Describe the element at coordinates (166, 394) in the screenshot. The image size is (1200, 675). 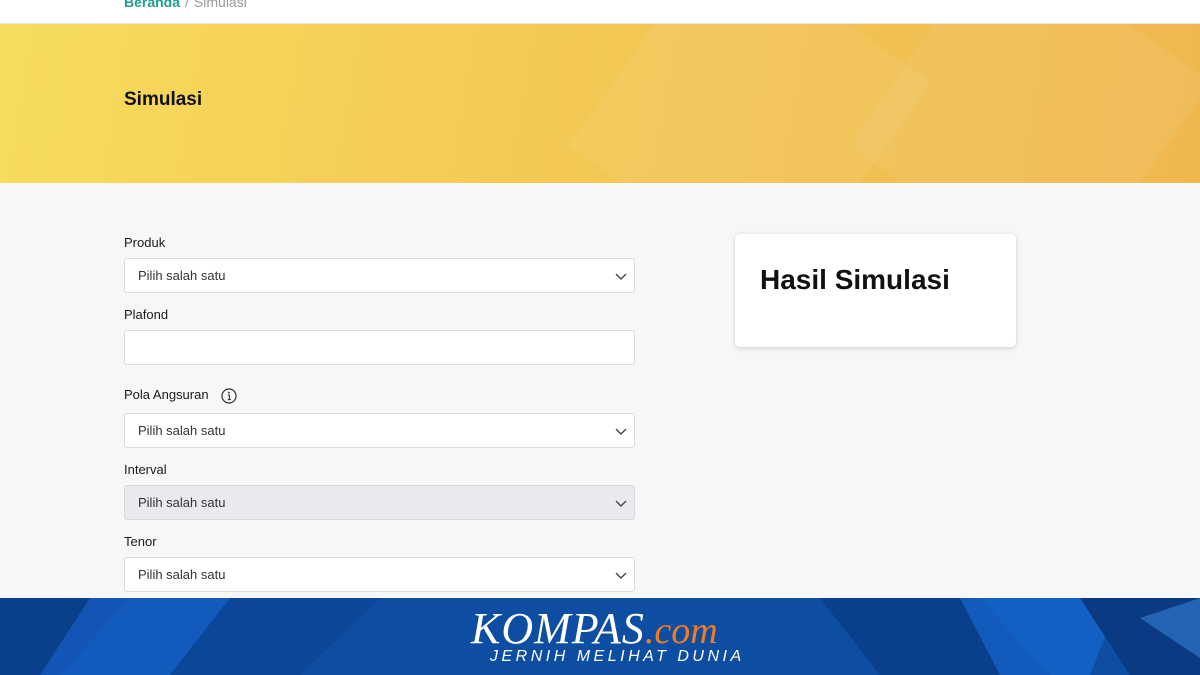
I see `pola-angsuran-label: Pola Angsuran` at that location.